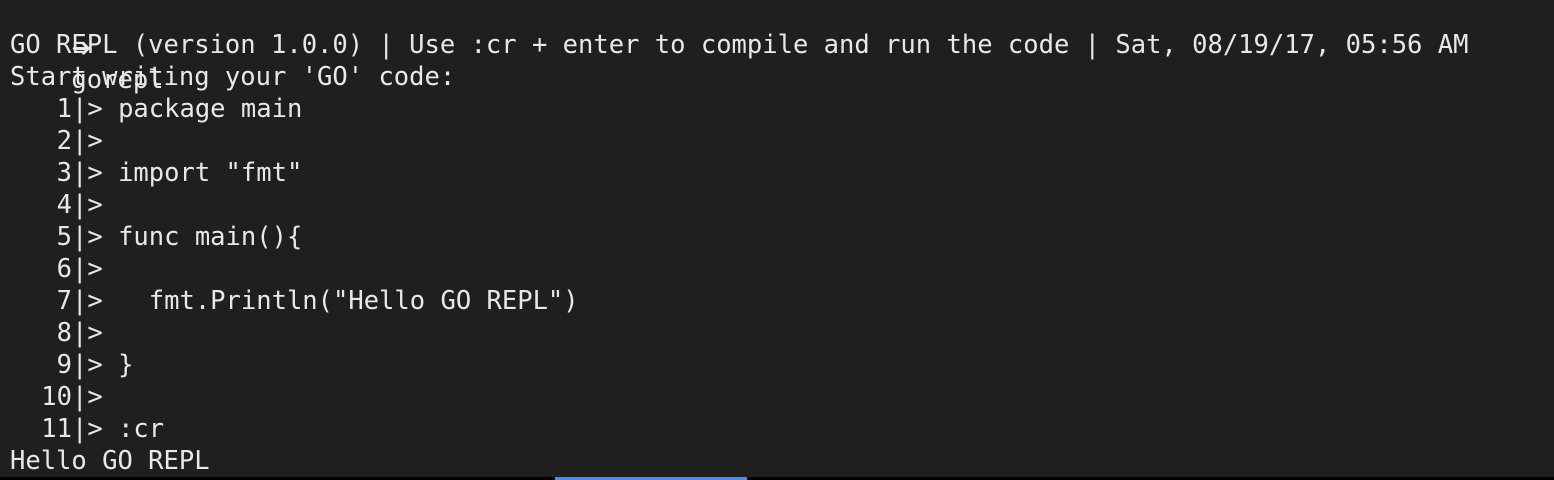 The width and height of the screenshot is (1554, 480). I want to click on shell-prompt-line: ➜ gorepl, so click(86, 47).